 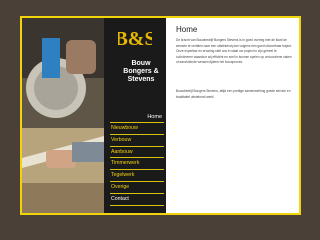 I want to click on logo-line-2: Bongers & Stevens, so click(x=141, y=75).